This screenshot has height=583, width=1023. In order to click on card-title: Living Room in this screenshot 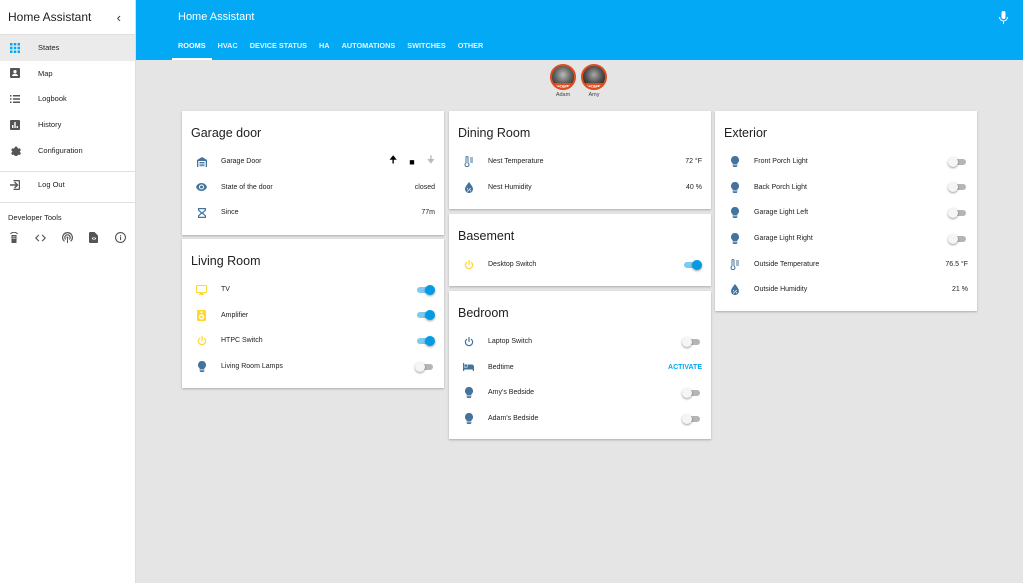, I will do `click(226, 261)`.